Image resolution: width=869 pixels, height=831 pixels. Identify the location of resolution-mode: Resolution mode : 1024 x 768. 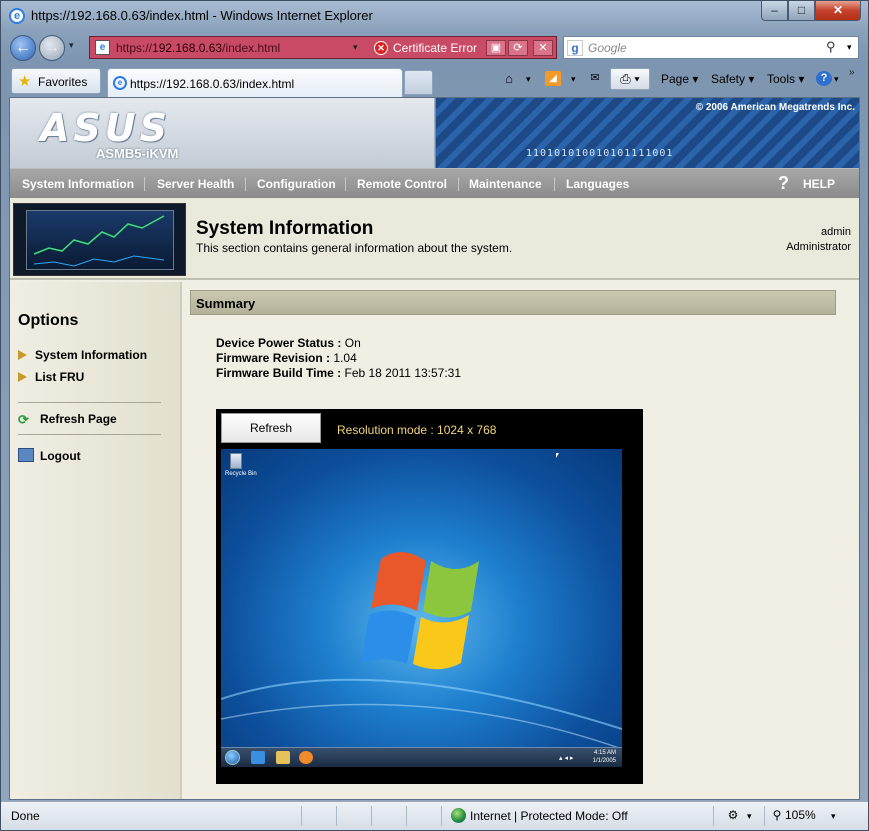
(417, 430).